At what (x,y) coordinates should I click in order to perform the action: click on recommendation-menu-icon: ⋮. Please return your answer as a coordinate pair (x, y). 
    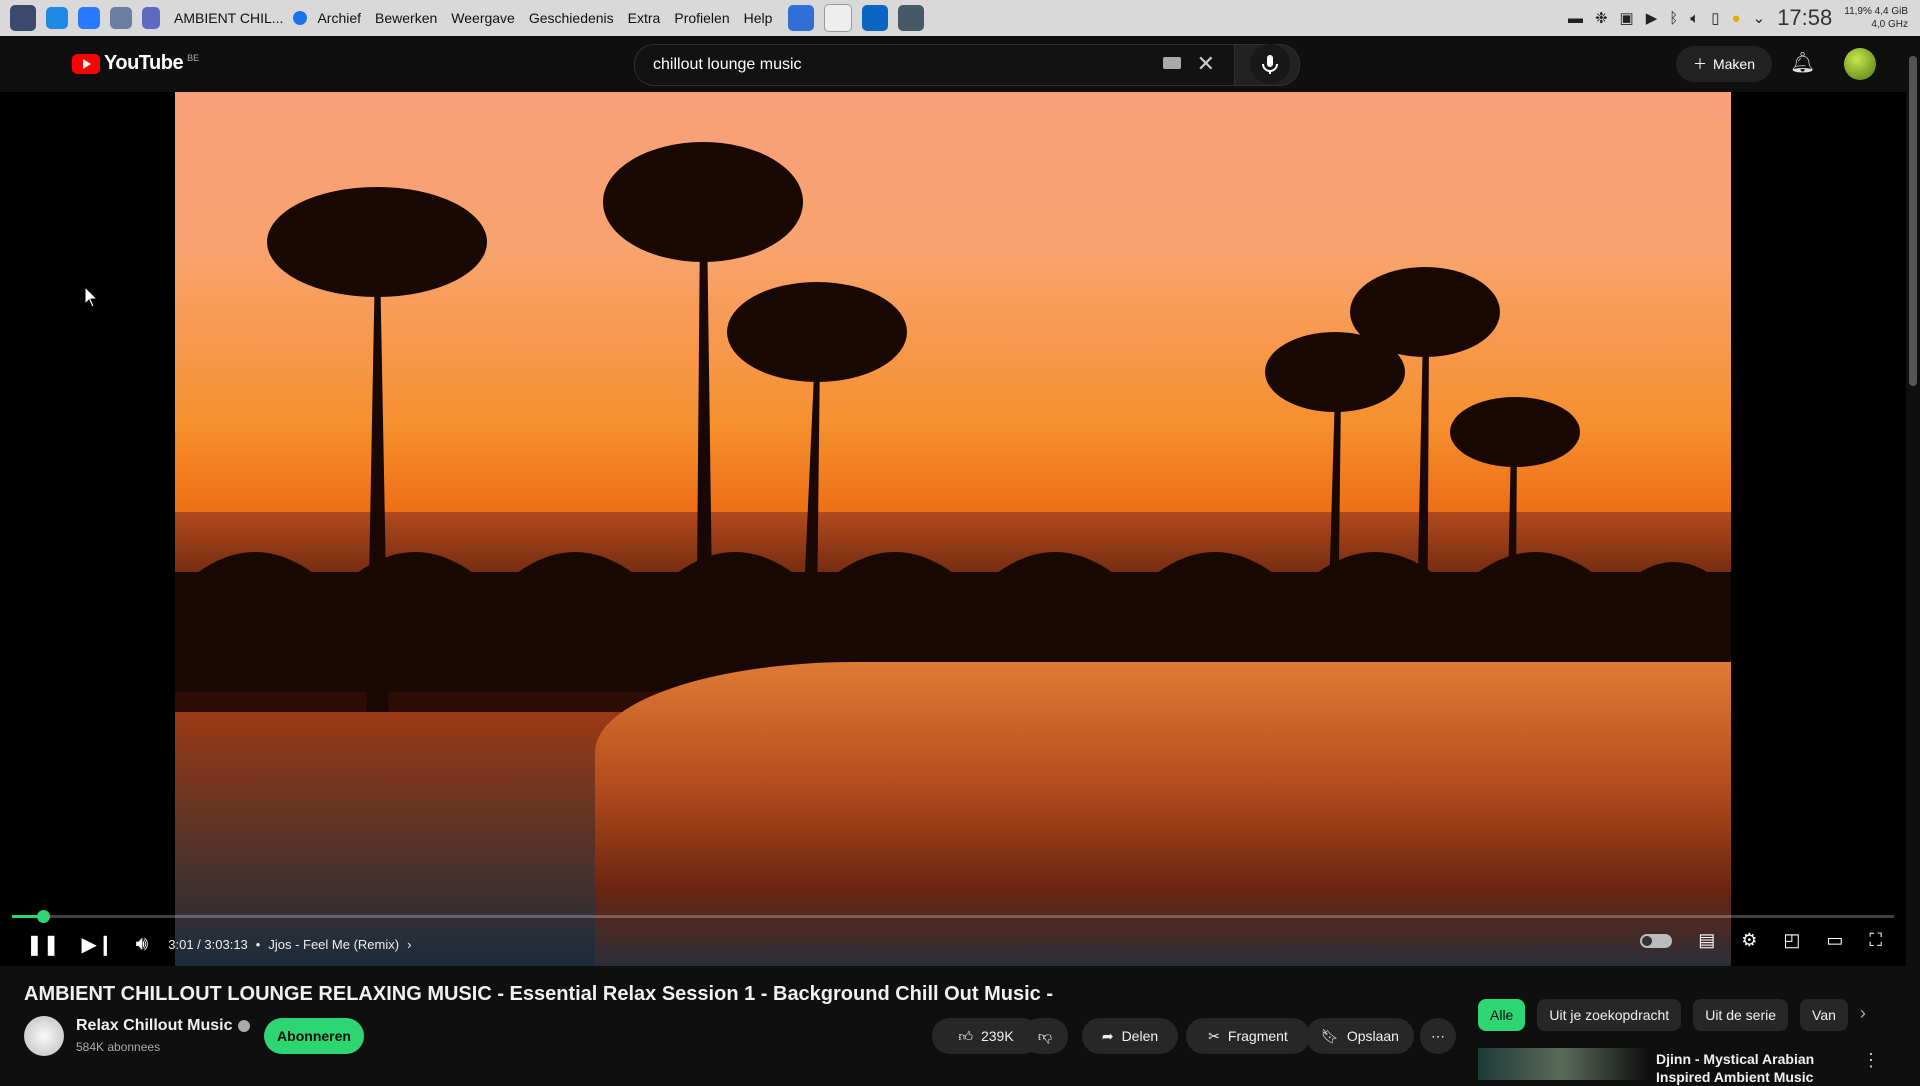
    Looking at the image, I should click on (1871, 1060).